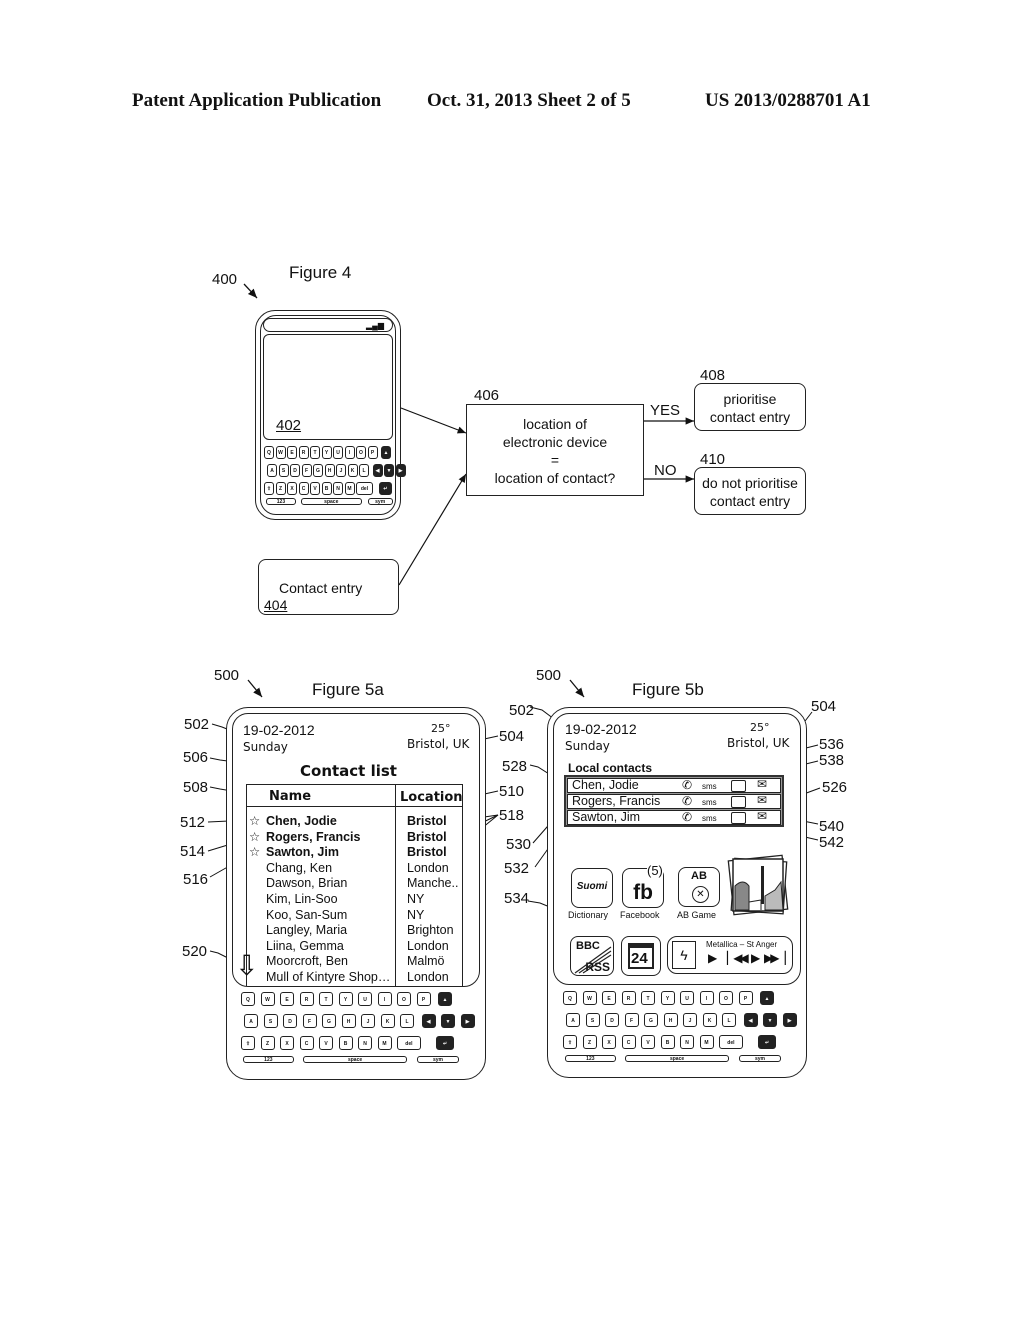  Describe the element at coordinates (674, 817) in the screenshot. I see `local-contact-row: Sawton, Jim ✆ sms ✉` at that location.